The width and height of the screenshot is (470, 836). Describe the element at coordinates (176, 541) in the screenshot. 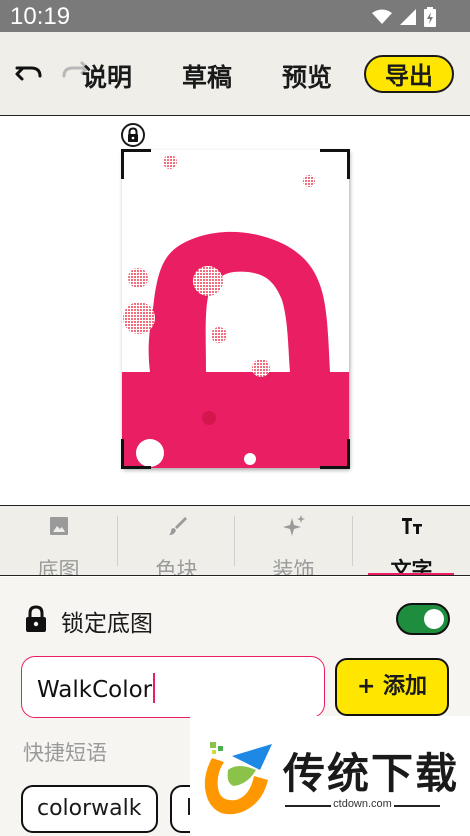

I see `tab-color-block: 色块` at that location.